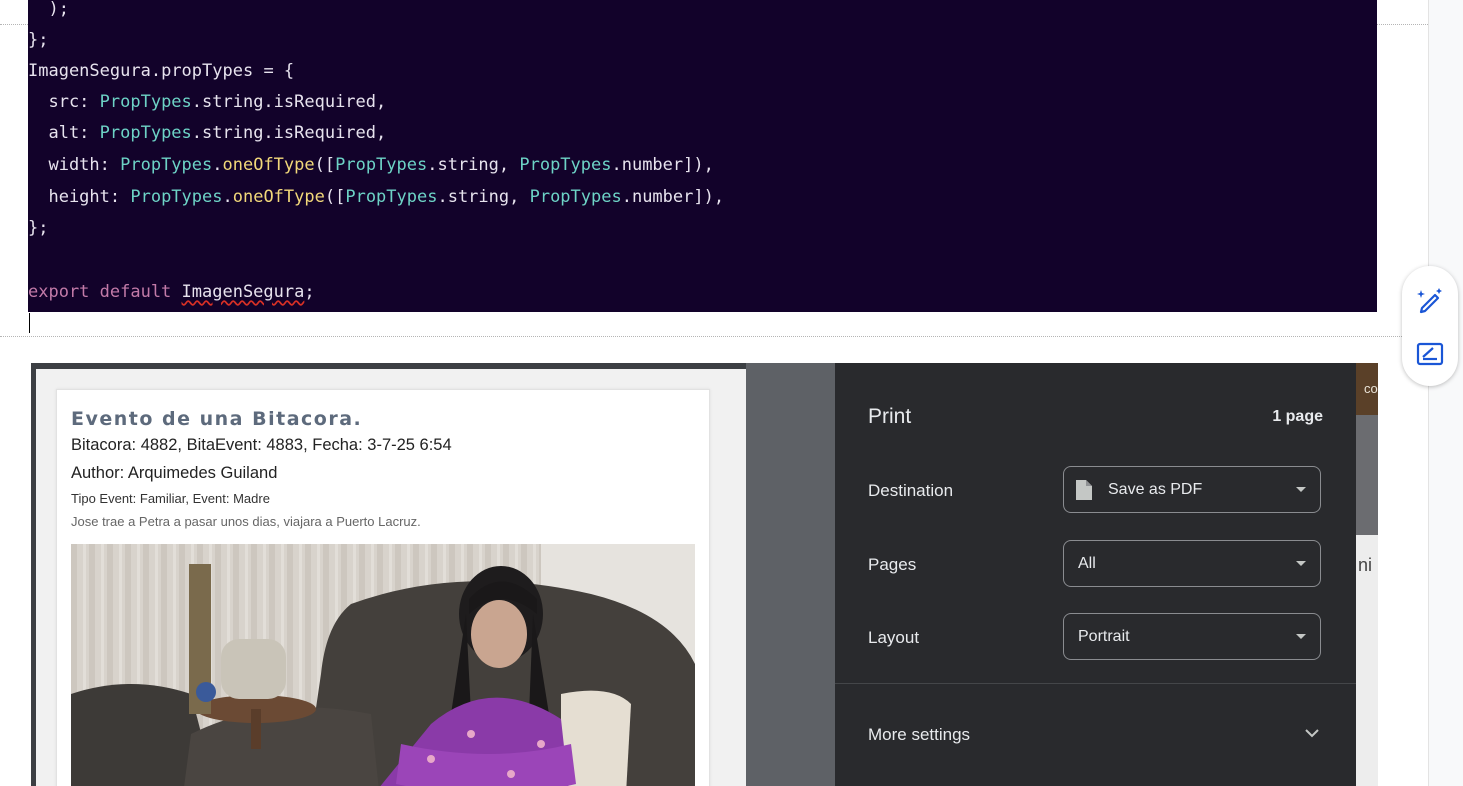  I want to click on chevron-down-icon, so click(1312, 733).